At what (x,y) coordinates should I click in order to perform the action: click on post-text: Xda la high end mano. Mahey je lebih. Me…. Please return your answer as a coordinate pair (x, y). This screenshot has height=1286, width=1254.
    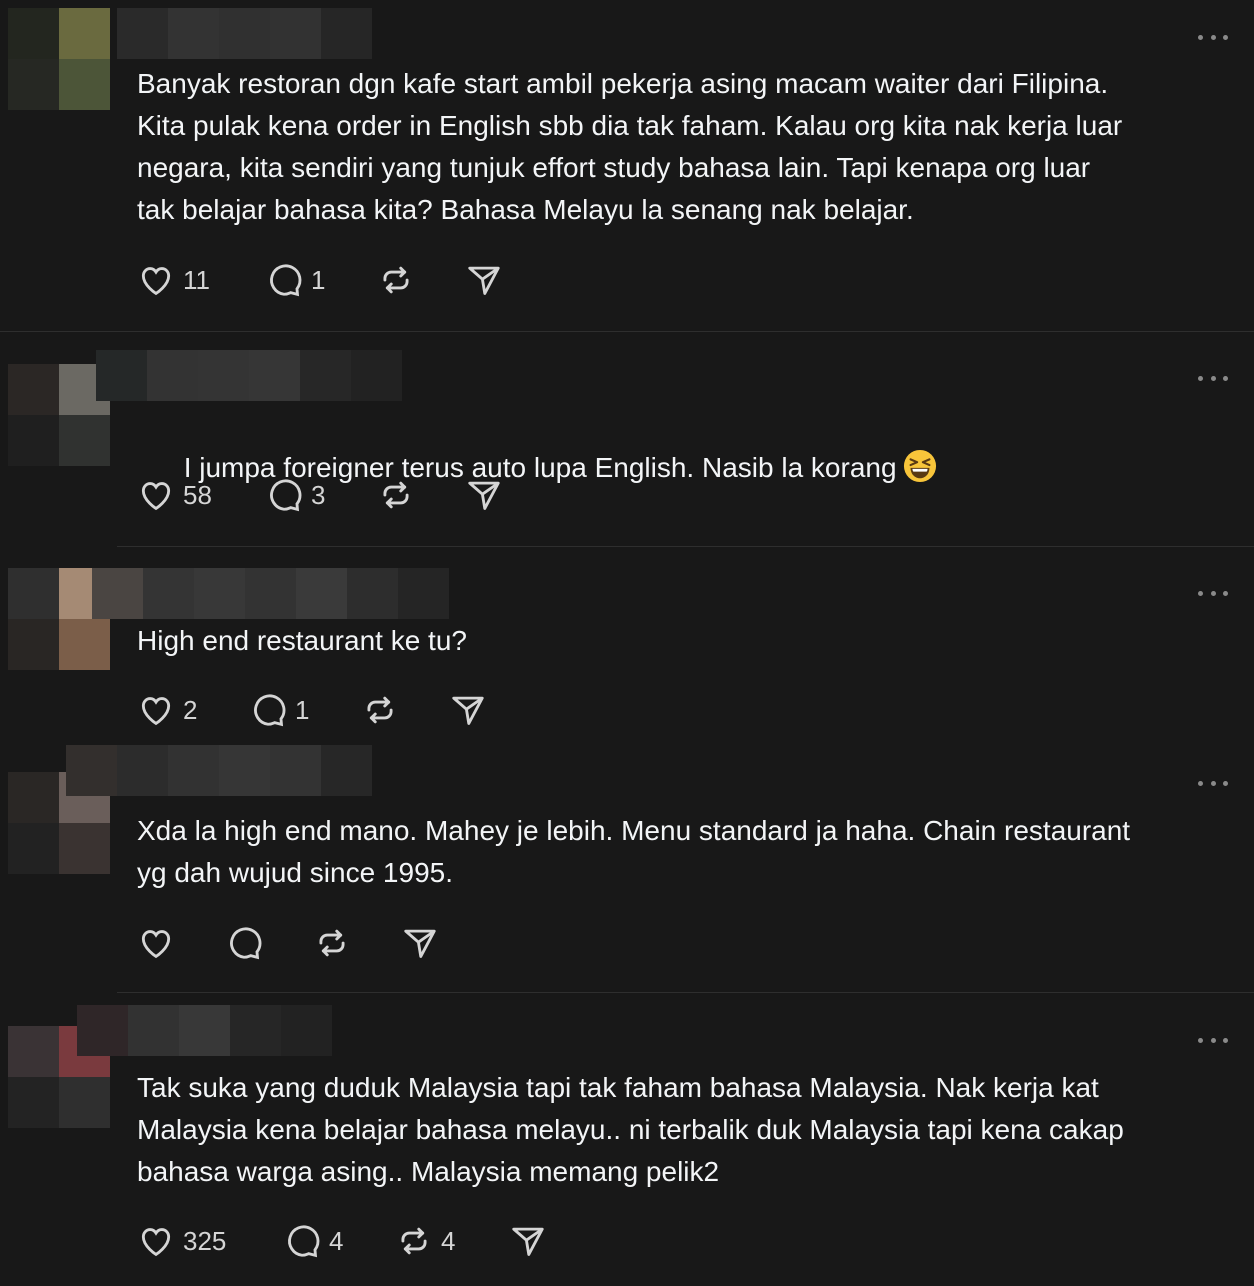
    Looking at the image, I should click on (634, 851).